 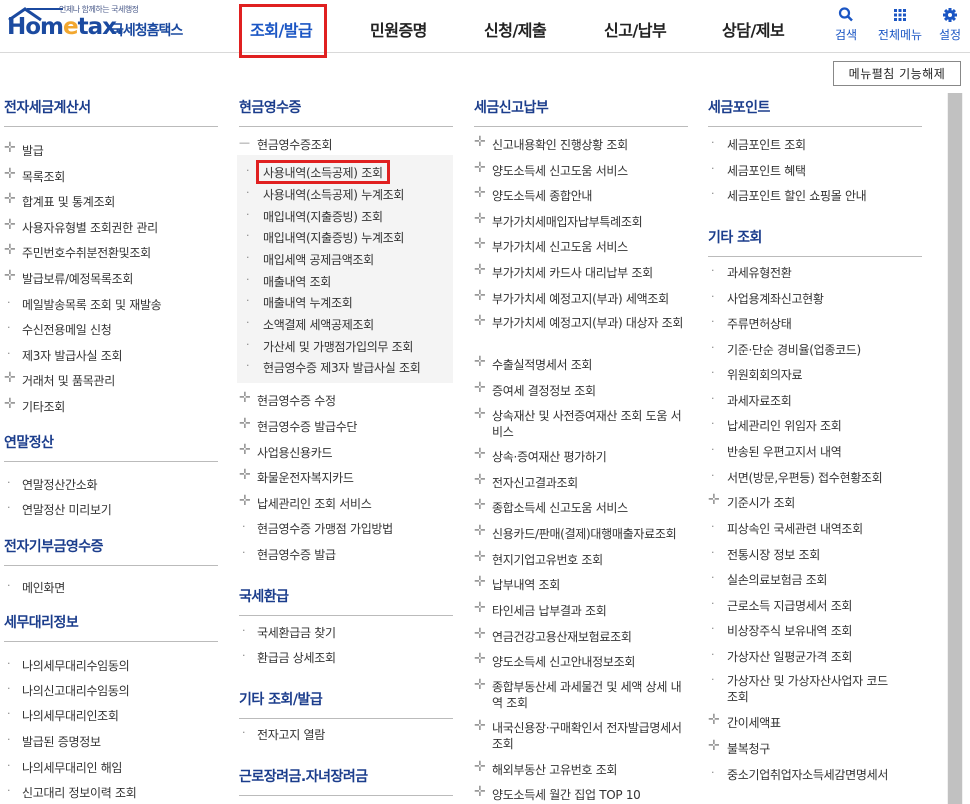 What do you see at coordinates (323, 216) in the screenshot?
I see `submenu-item: 매입내역(지출증빙) 조회` at bounding box center [323, 216].